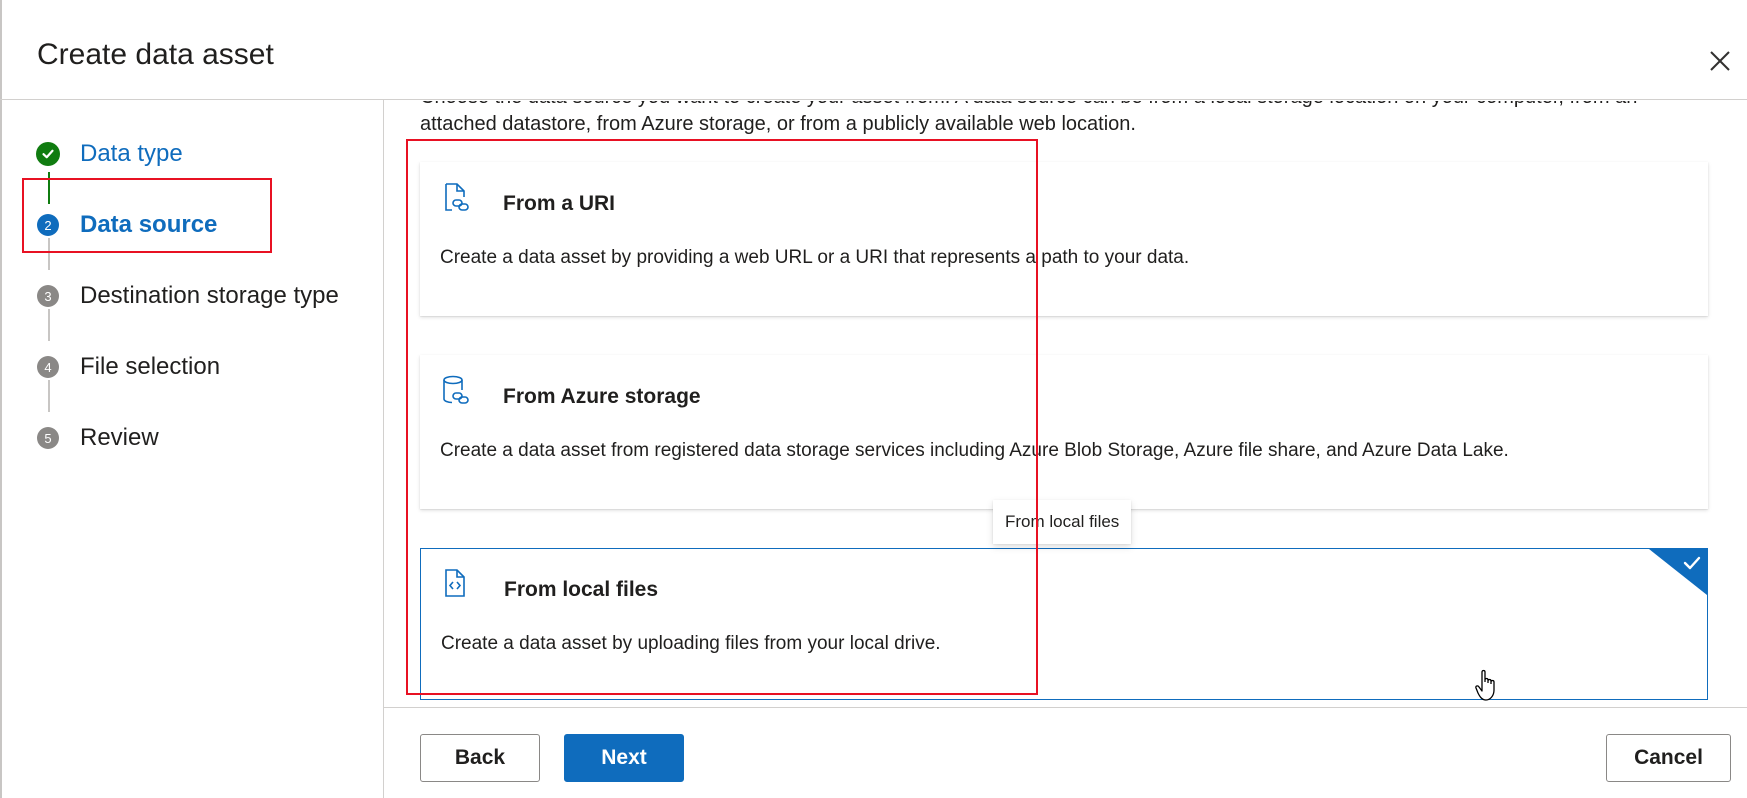 Image resolution: width=1747 pixels, height=798 pixels. Describe the element at coordinates (48, 154) in the screenshot. I see `checkmark-circle-icon` at that location.